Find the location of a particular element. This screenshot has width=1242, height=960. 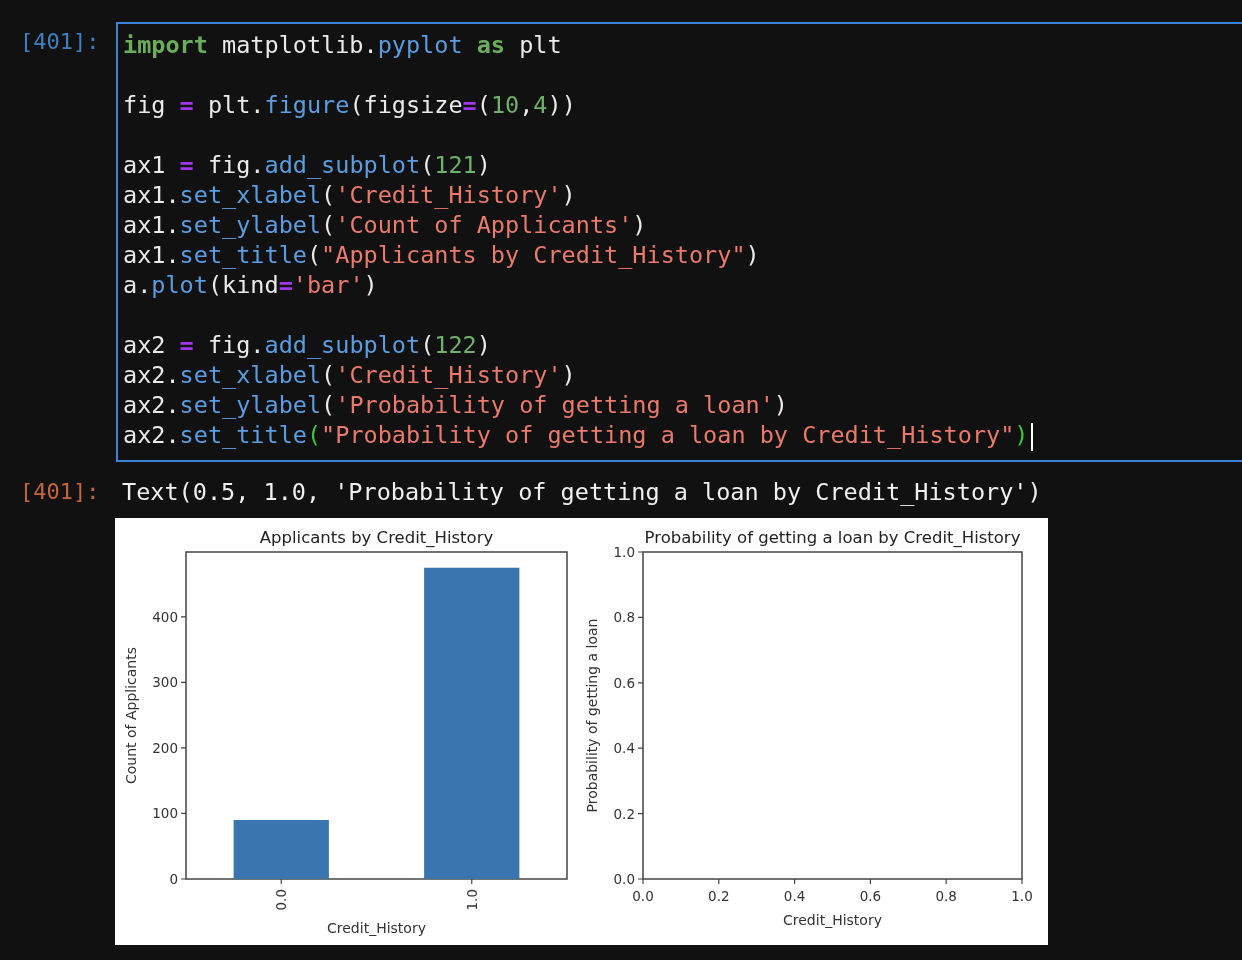

chart-title: Applicants by Credit_History is located at coordinates (376, 537).